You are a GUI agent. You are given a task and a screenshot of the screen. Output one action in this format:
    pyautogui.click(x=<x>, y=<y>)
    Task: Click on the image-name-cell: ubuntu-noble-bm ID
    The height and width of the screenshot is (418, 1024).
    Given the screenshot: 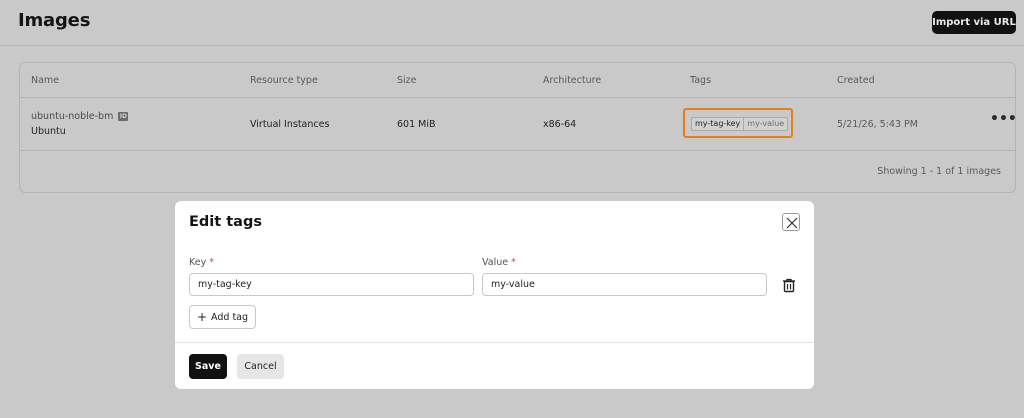 What is the action you would take?
    pyautogui.click(x=80, y=116)
    